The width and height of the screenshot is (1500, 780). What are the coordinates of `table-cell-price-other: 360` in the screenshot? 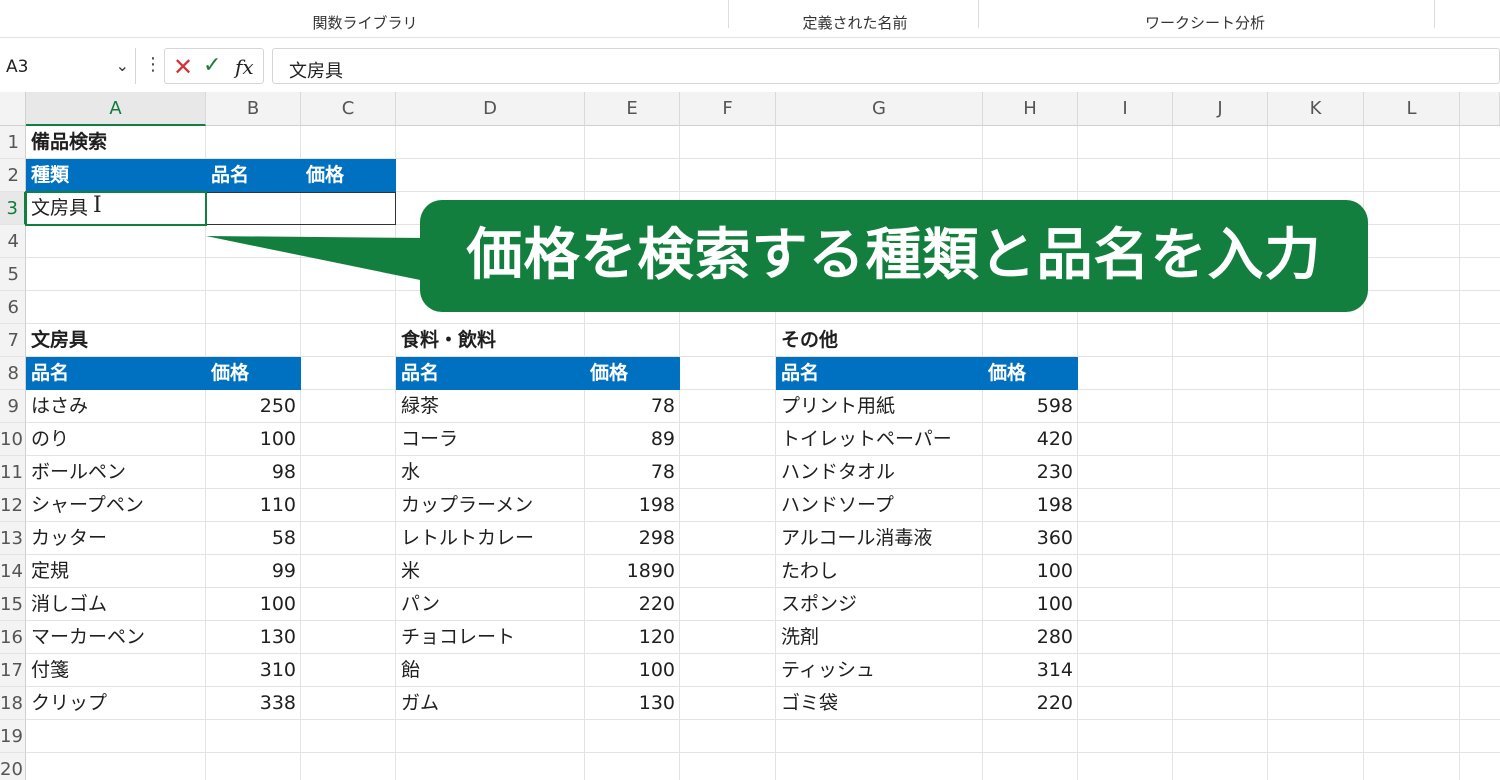 It's located at (1030, 538).